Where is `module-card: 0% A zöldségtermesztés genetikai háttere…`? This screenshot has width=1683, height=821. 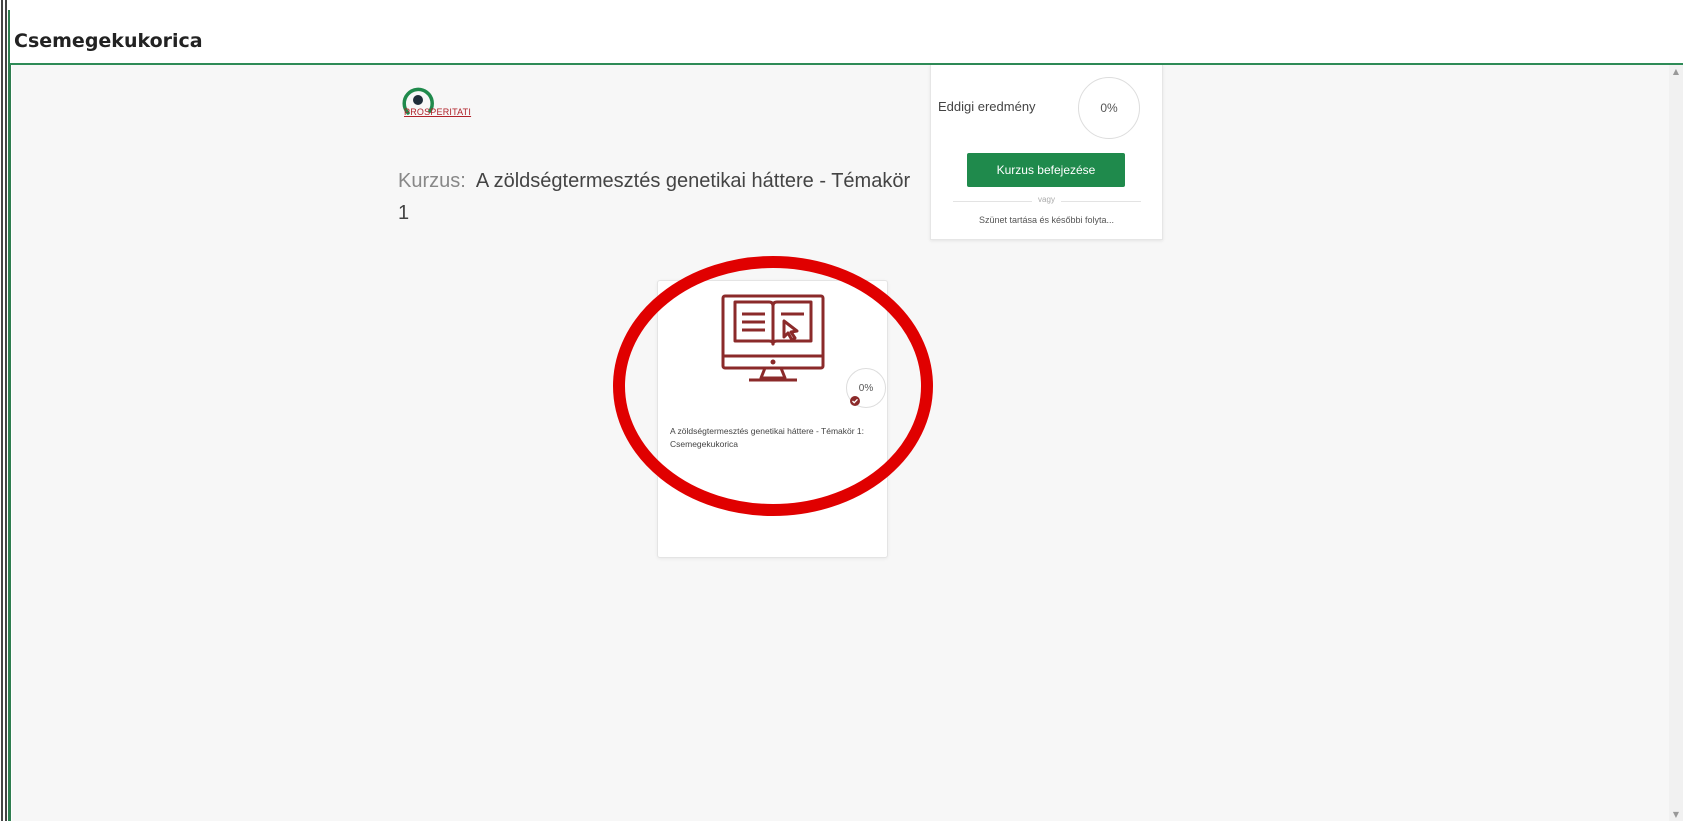 module-card: 0% A zöldségtermesztés genetikai háttere… is located at coordinates (772, 419).